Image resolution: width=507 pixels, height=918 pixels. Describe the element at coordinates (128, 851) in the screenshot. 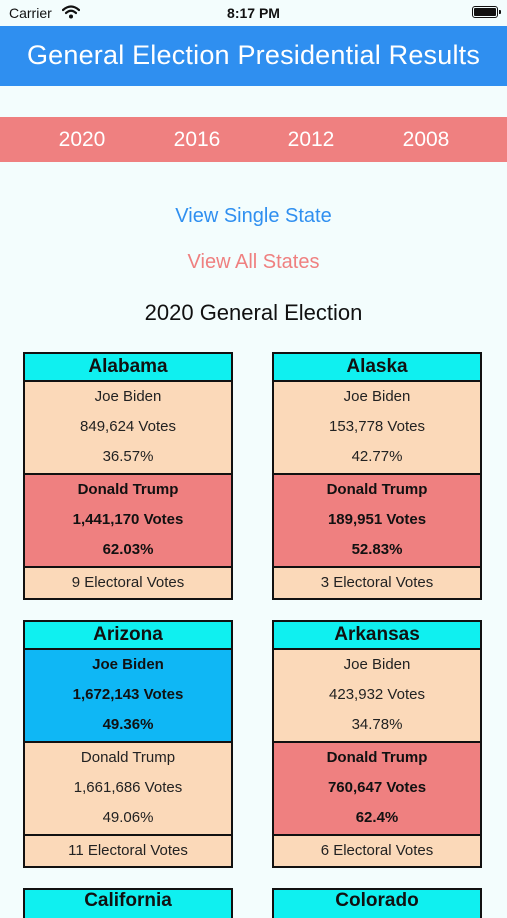

I see `electoral-votes: 11 Electoral Votes` at that location.